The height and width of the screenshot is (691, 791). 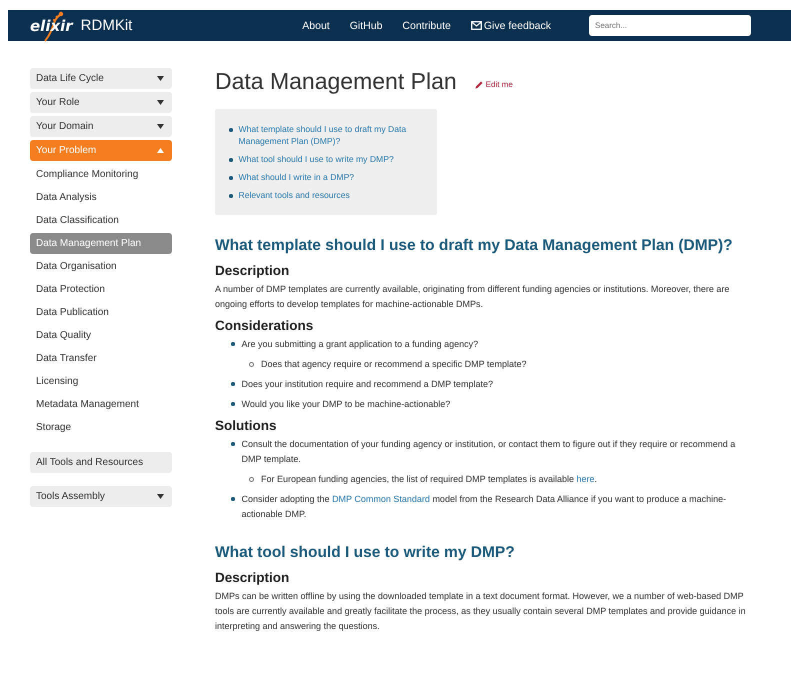 What do you see at coordinates (367, 384) in the screenshot?
I see `list-item: Does your institution require and recommend a DMP template?` at bounding box center [367, 384].